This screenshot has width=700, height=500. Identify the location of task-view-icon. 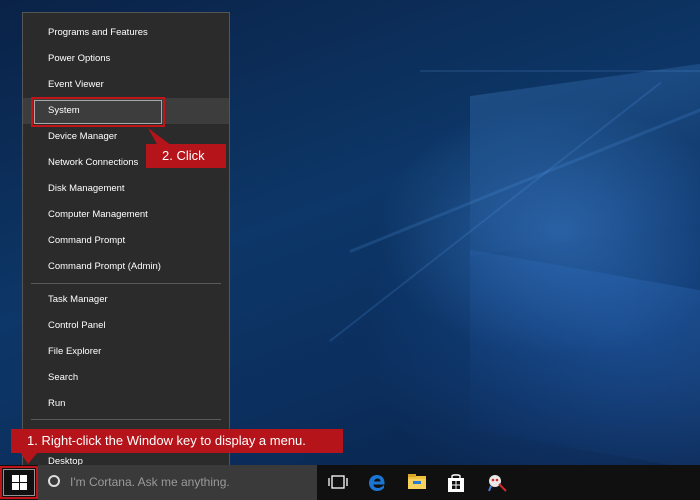
(338, 482).